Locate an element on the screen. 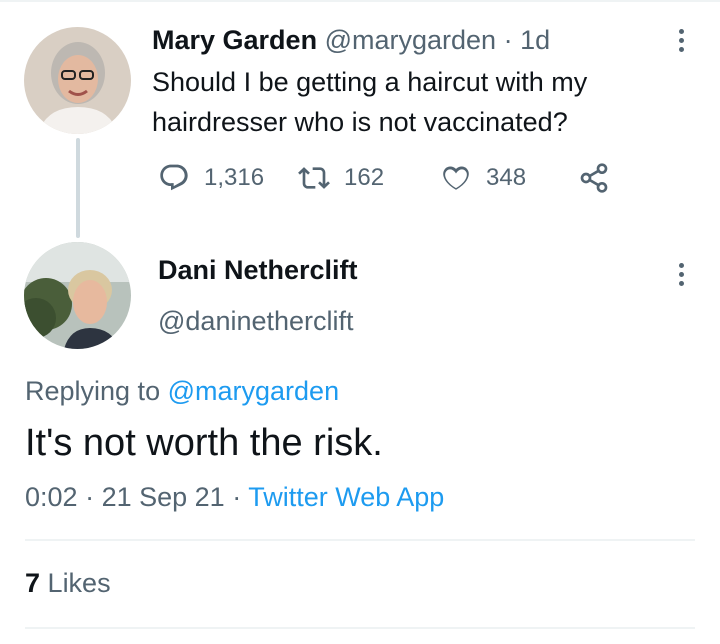 The height and width of the screenshot is (644, 720). replying-to-line: Replying to @marygarden is located at coordinates (182, 391).